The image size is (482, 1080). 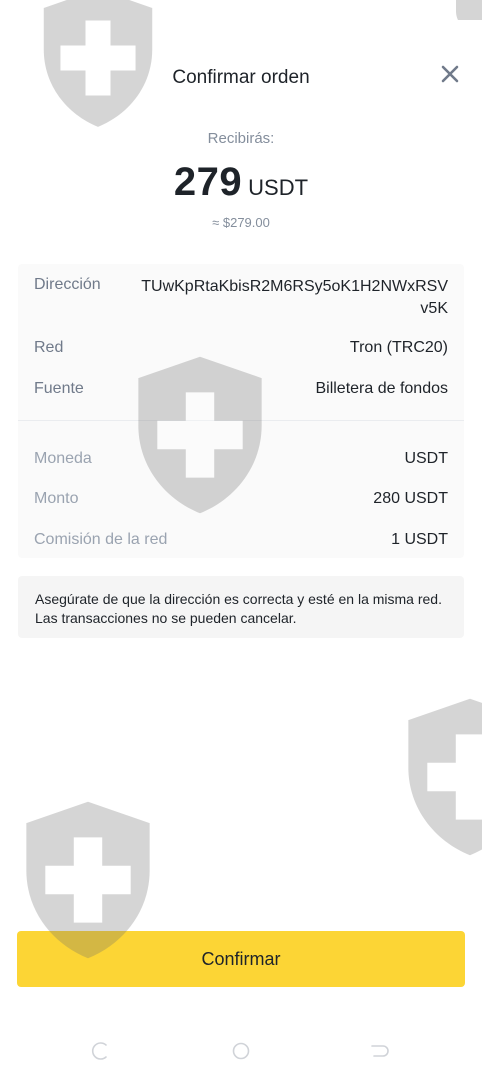 What do you see at coordinates (241, 420) in the screenshot?
I see `details-divider` at bounding box center [241, 420].